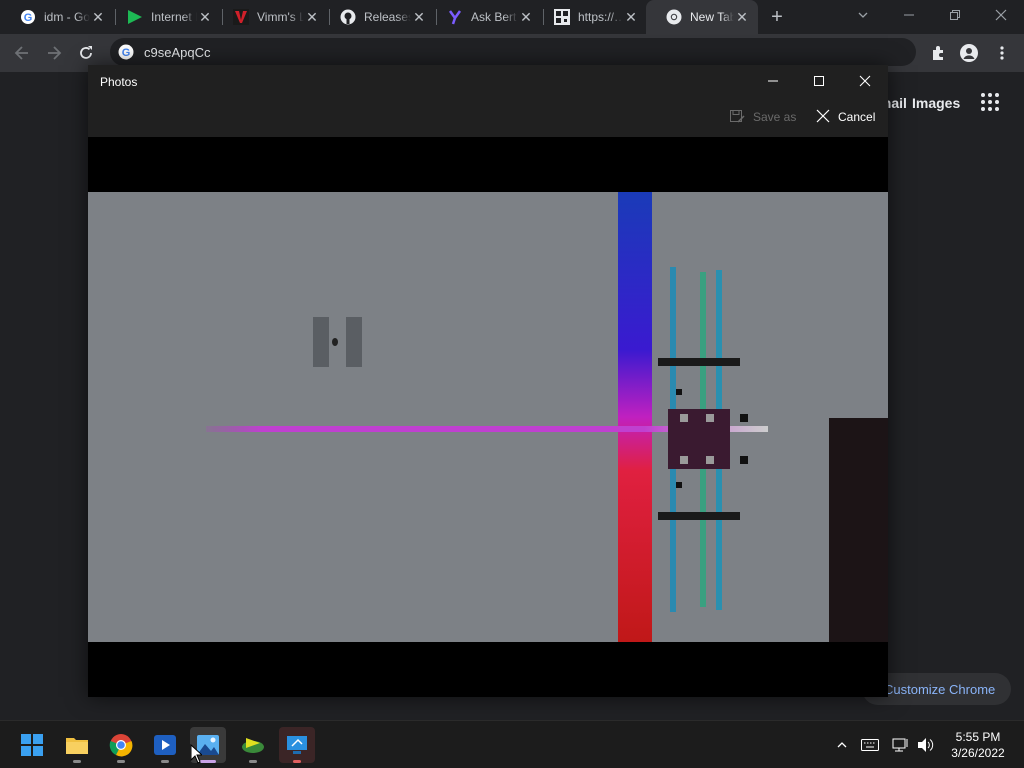 Image resolution: width=1024 pixels, height=768 pixels. What do you see at coordinates (842, 745) in the screenshot?
I see `show-hidden-icons-icon` at bounding box center [842, 745].